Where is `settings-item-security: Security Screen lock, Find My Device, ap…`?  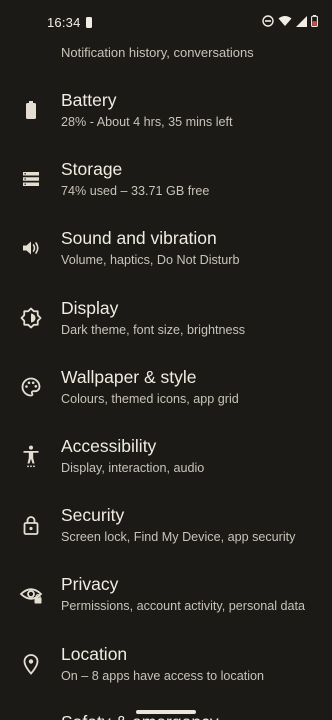 settings-item-security: Security Screen lock, Find My Device, ap… is located at coordinates (166, 535).